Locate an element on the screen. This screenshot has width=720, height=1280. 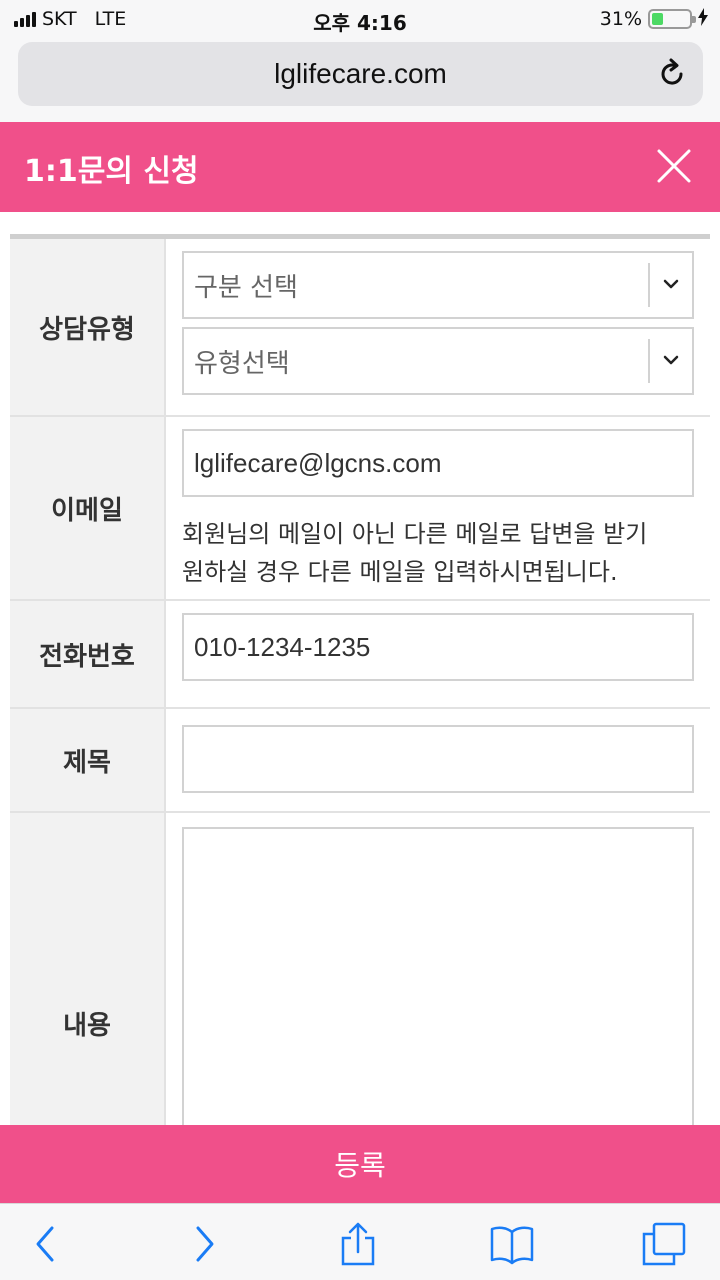
phone-field-cell: 010-1234-1235 is located at coordinates (438, 654).